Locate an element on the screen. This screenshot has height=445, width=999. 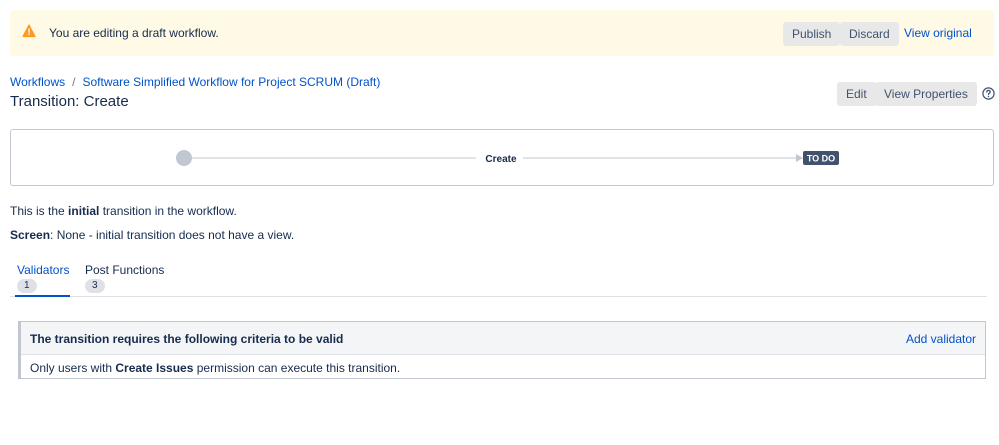
status-lozenge-todo: TO DO is located at coordinates (821, 159).